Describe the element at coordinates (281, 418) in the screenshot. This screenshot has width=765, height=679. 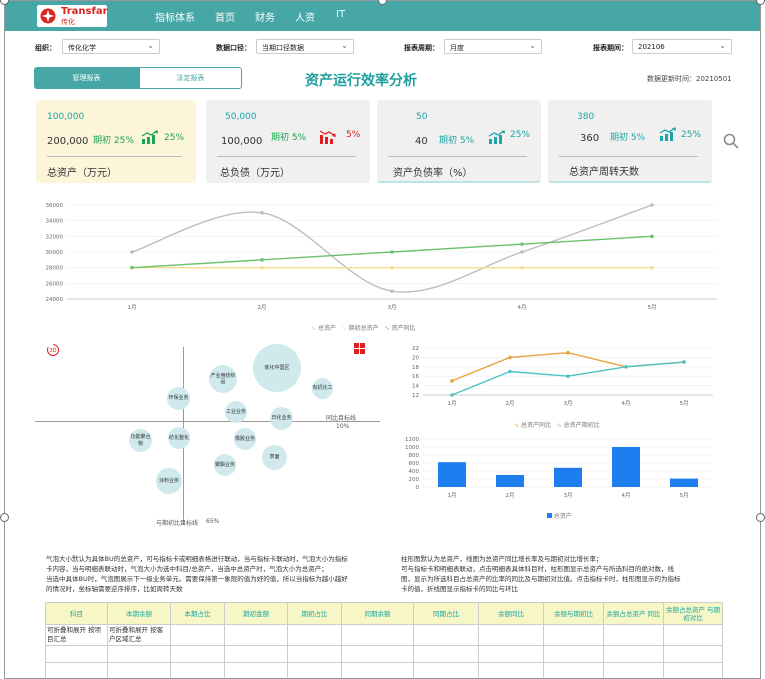
I see `bubble-item: 日化业务` at that location.